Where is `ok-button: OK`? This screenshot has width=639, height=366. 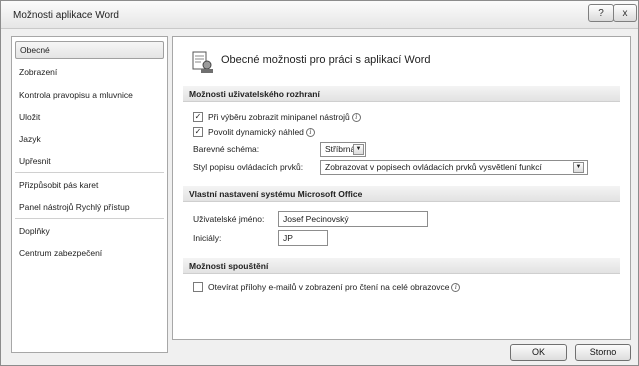 ok-button: OK is located at coordinates (538, 352).